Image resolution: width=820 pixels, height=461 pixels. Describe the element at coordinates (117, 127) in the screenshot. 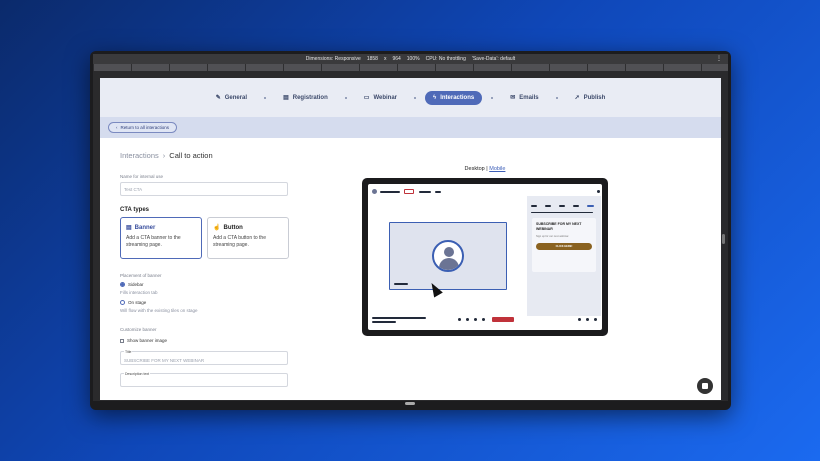

I see `chevron-left-icon: ‹` at that location.